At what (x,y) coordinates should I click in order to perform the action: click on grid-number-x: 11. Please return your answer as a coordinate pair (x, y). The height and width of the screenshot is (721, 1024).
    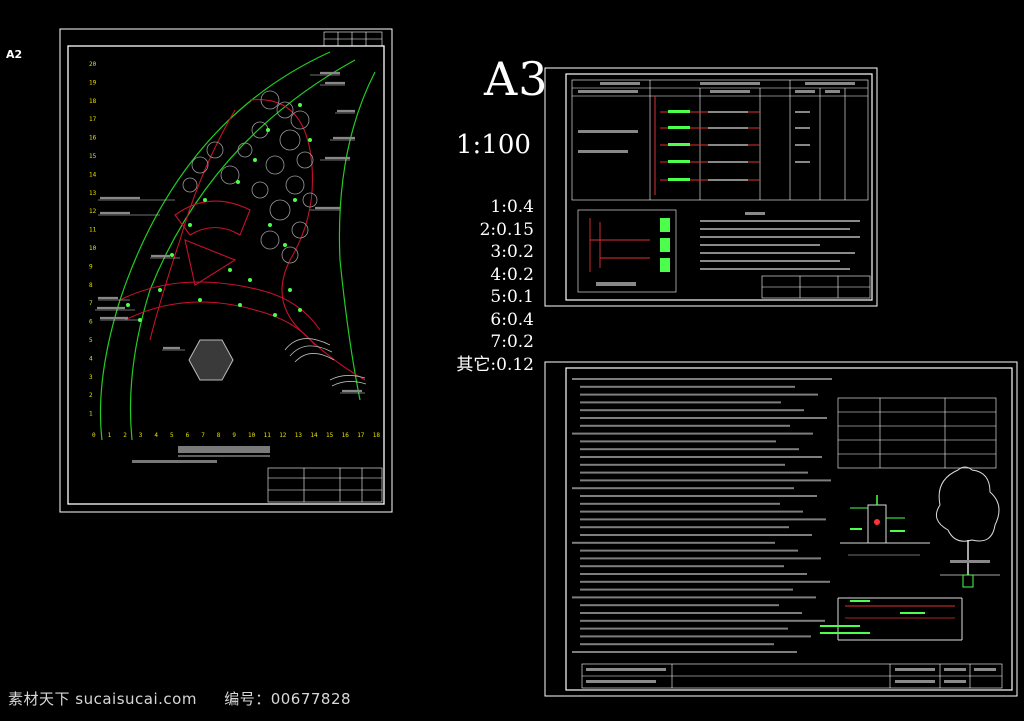
    Looking at the image, I should click on (268, 435).